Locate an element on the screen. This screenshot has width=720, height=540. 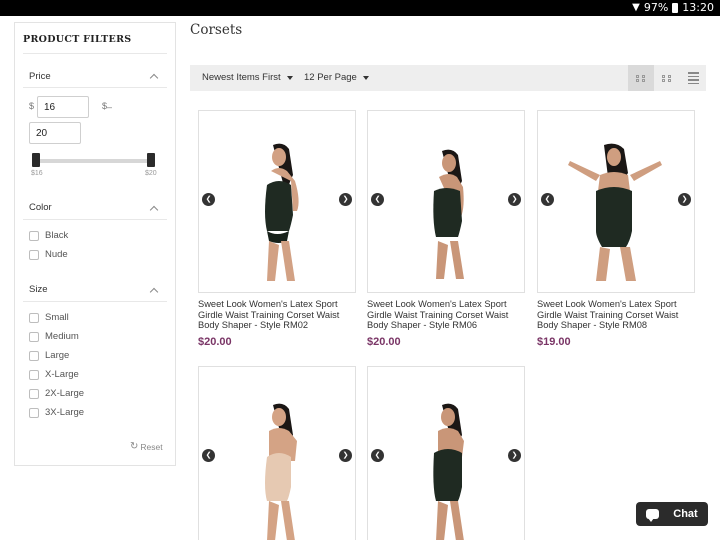
list-icon is located at coordinates (693, 78).